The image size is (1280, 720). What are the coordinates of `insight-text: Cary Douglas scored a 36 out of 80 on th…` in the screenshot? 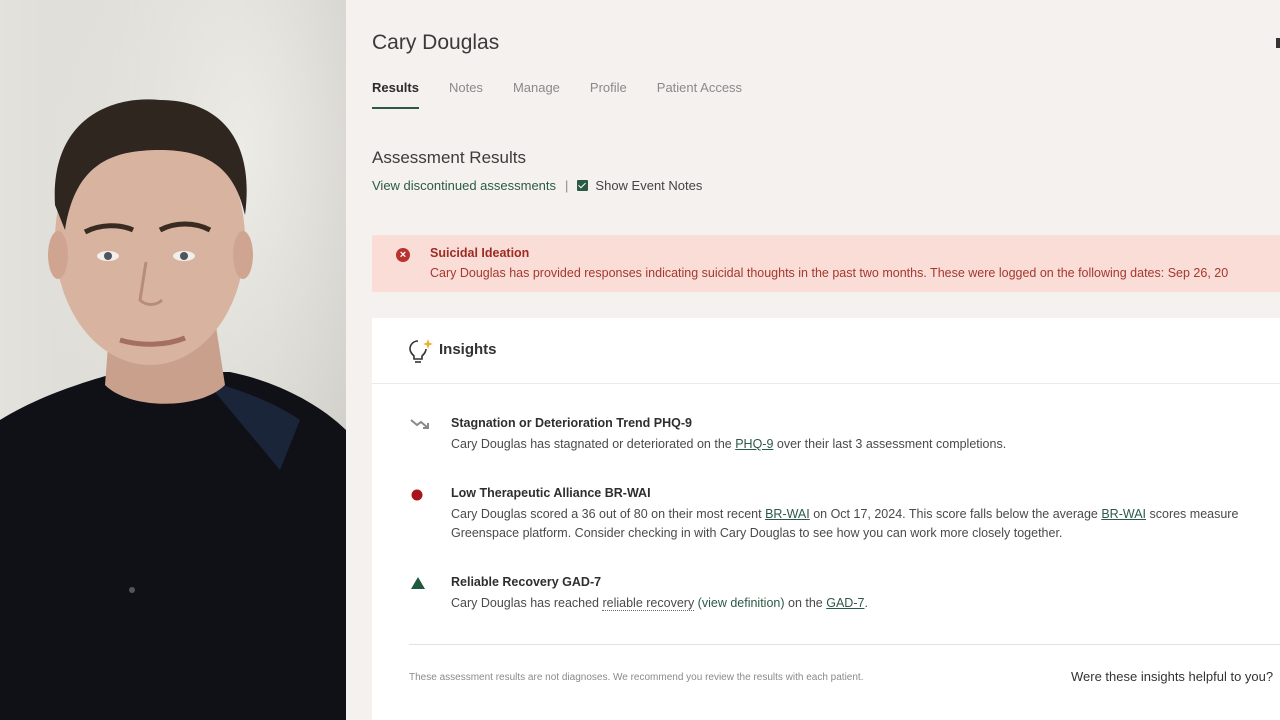 It's located at (865, 524).